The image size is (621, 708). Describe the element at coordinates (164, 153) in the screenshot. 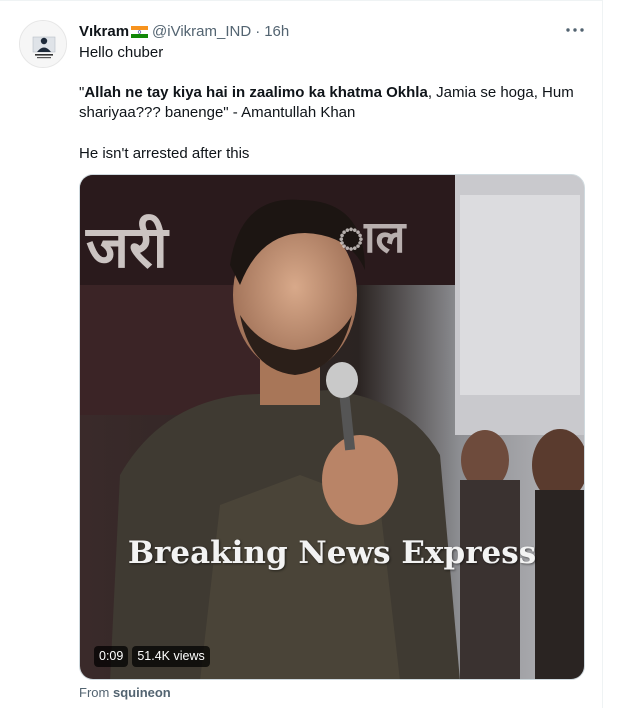

I see `tweet-text-line3: He isn't arrested after this` at that location.